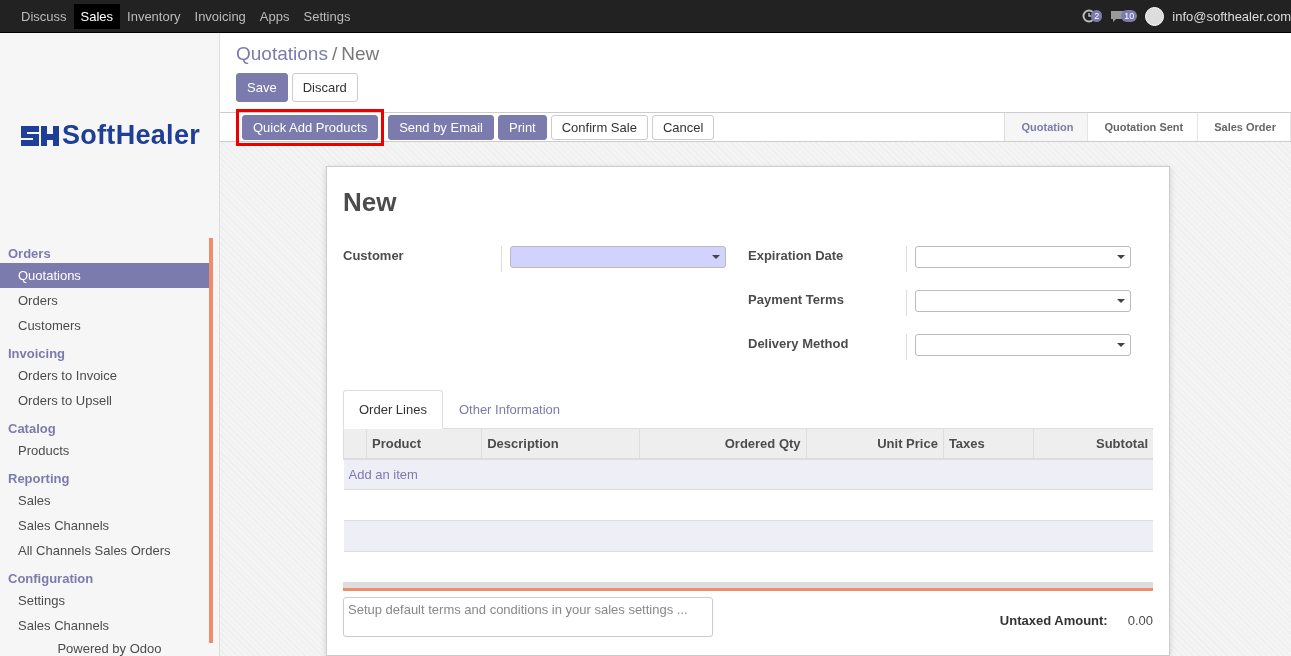 This screenshot has height=656, width=1291. What do you see at coordinates (104, 401) in the screenshot?
I see `sidebar-item: Orders to Upsell` at bounding box center [104, 401].